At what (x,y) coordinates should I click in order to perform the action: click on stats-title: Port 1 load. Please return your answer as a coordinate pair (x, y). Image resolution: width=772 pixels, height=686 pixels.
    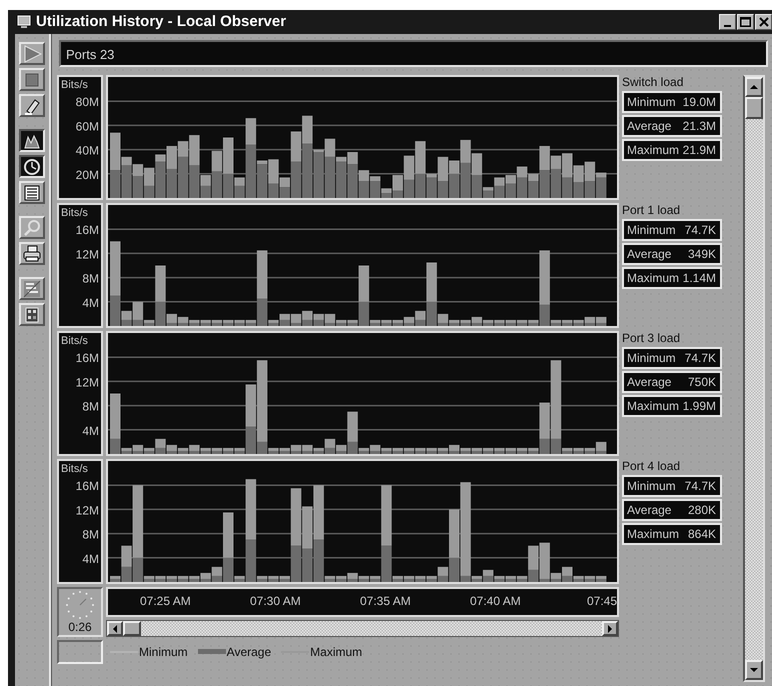
    Looking at the image, I should click on (652, 210).